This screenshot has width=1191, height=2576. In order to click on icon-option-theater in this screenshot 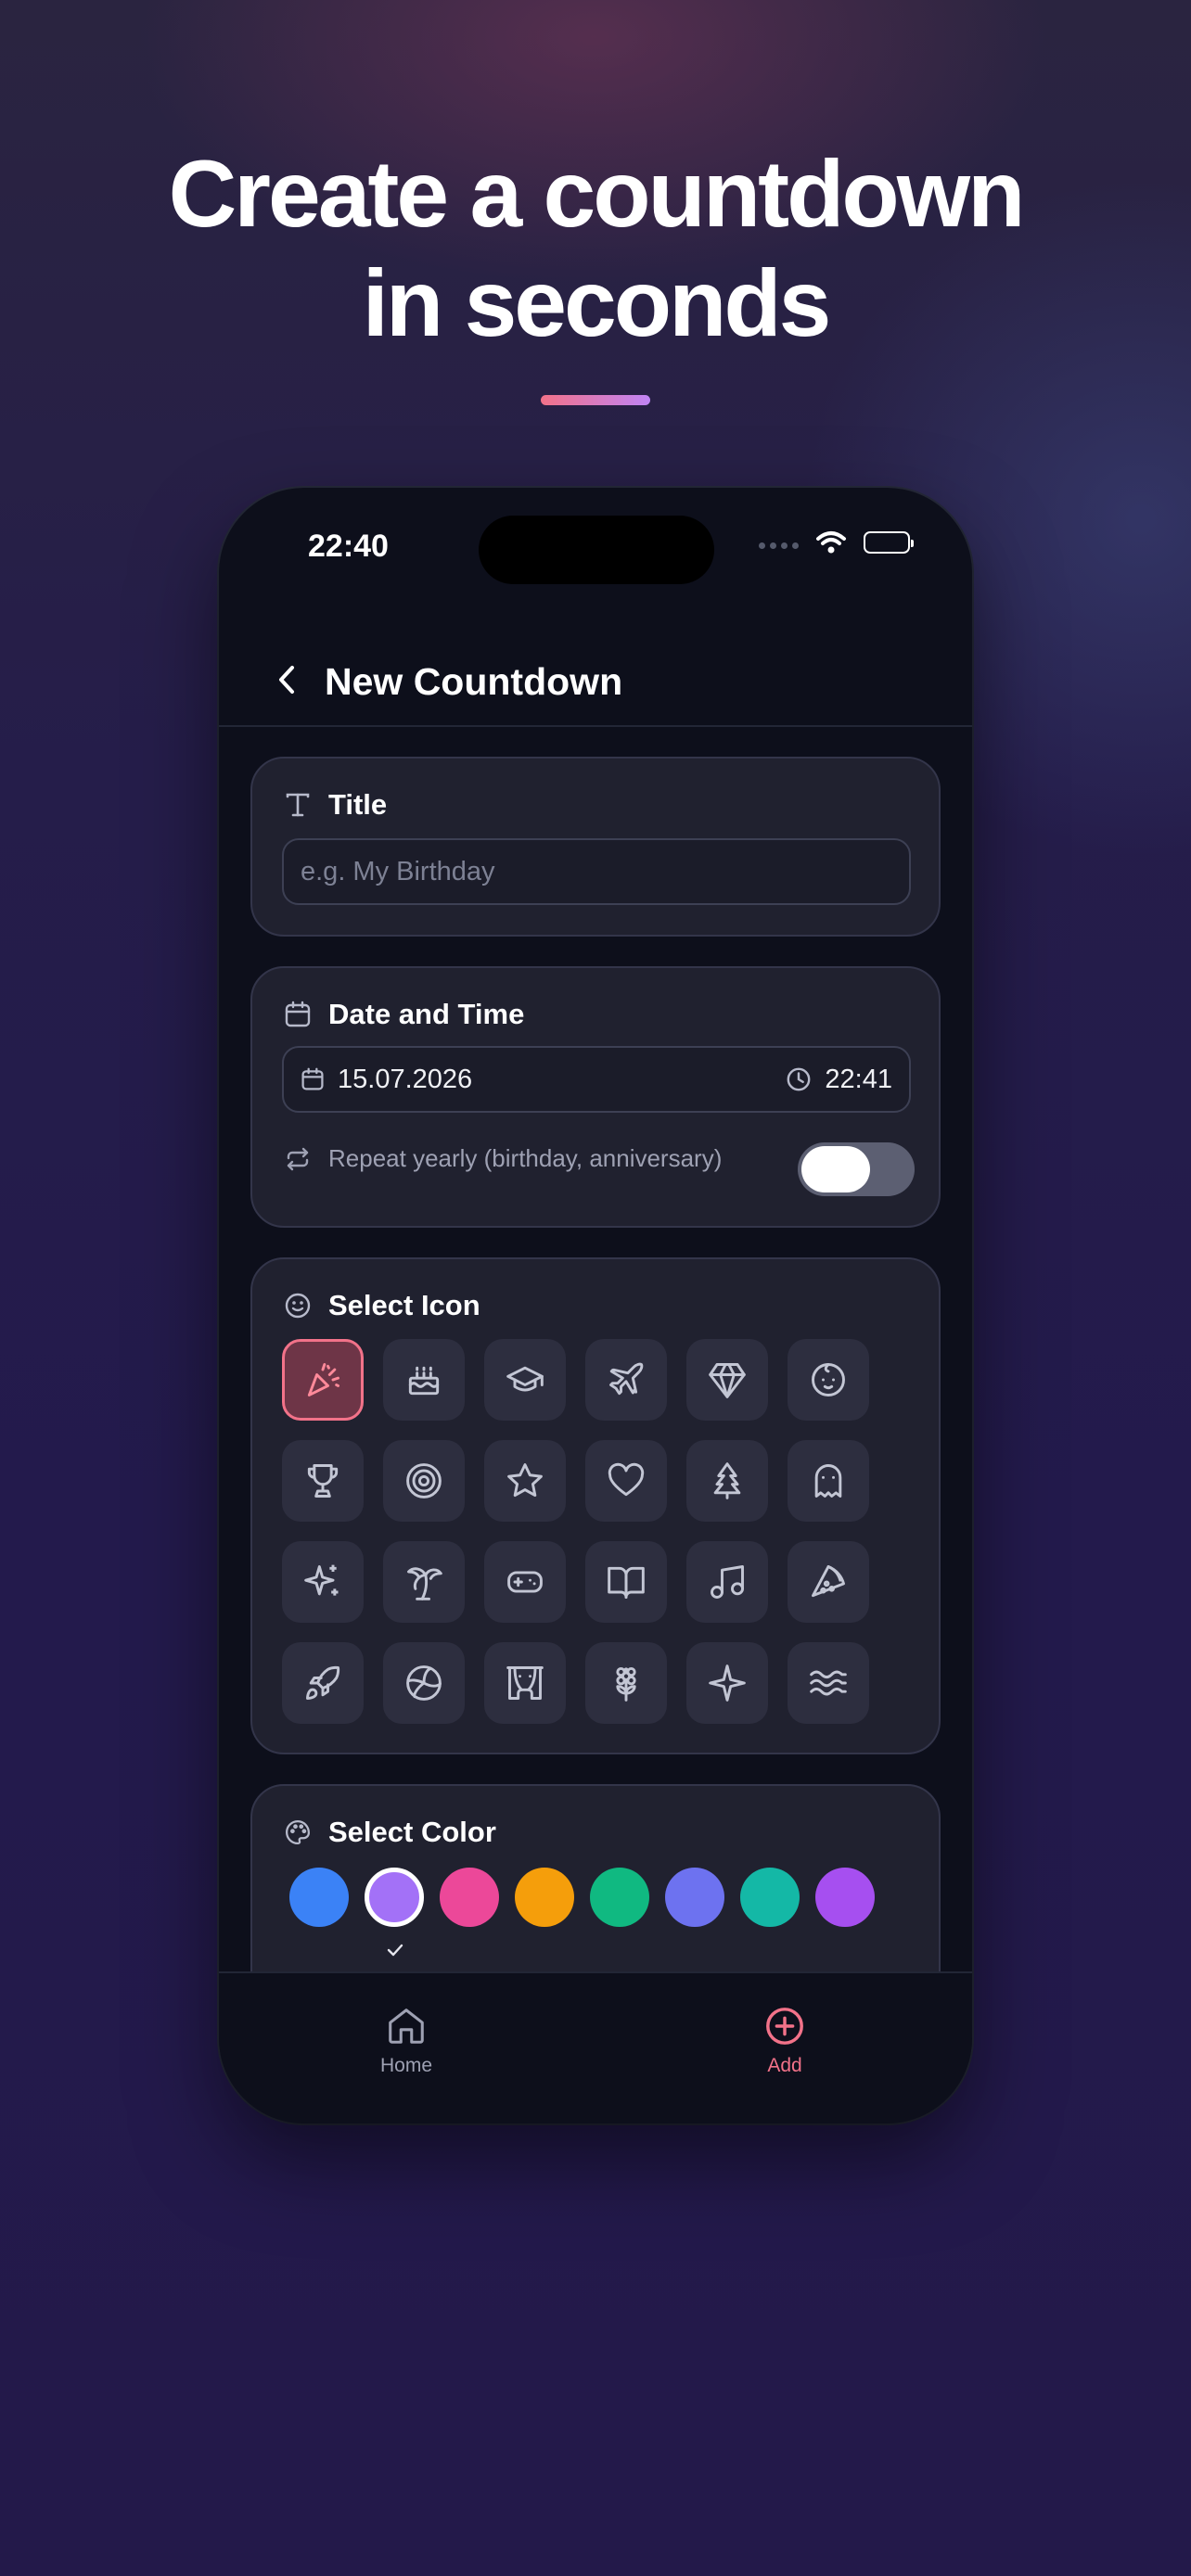, I will do `click(525, 1683)`.